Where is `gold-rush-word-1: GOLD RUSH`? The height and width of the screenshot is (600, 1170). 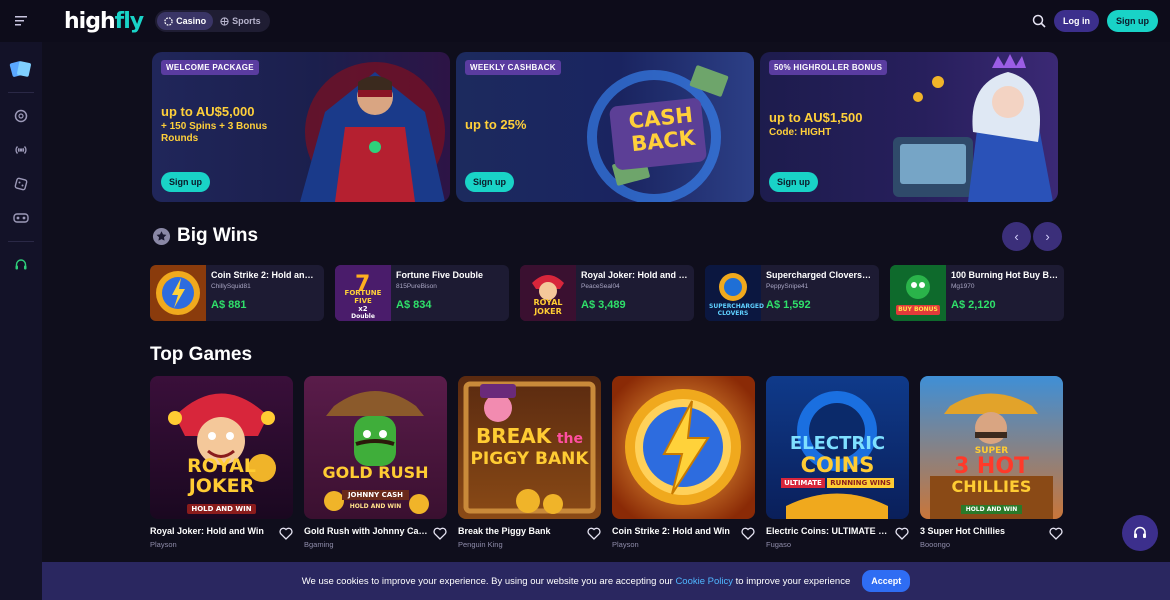 gold-rush-word-1: GOLD RUSH is located at coordinates (375, 472).